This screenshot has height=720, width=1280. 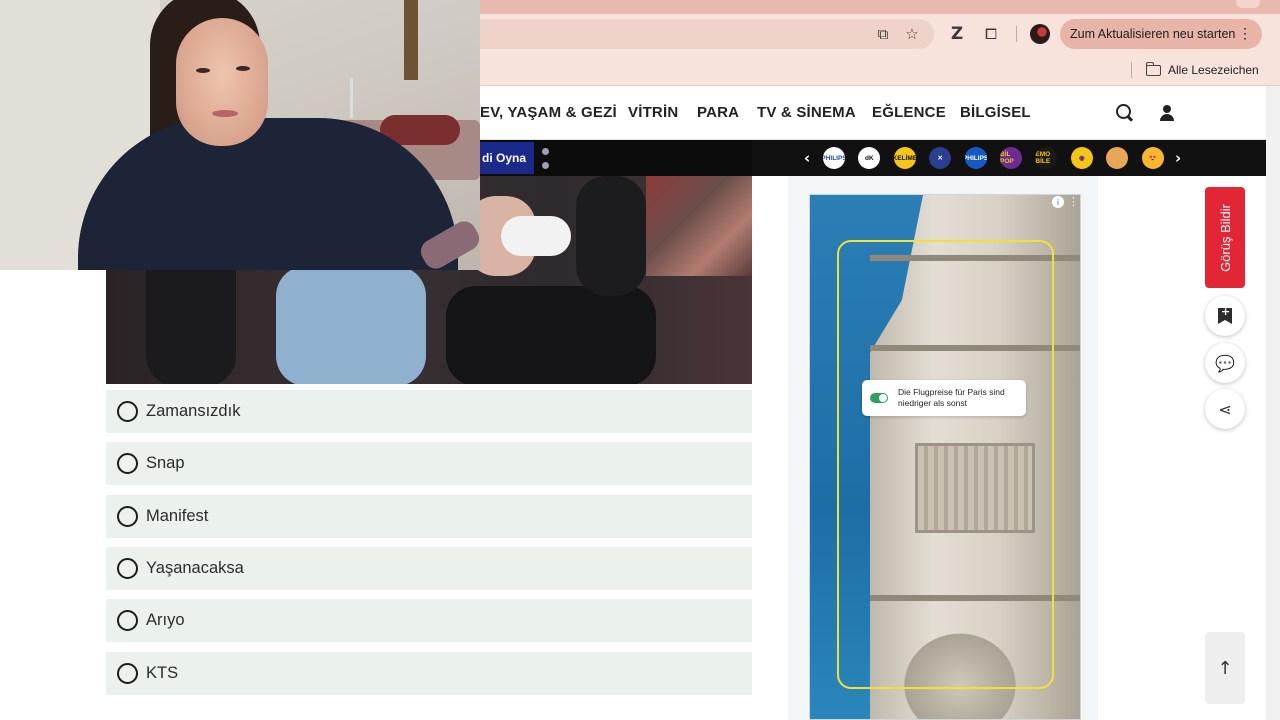 What do you see at coordinates (975, 158) in the screenshot?
I see `philips-blue-icon: PHILIPS` at bounding box center [975, 158].